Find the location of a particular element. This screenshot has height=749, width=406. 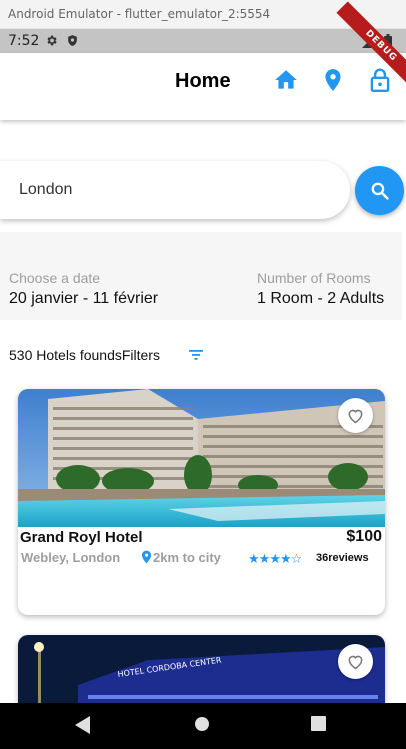

android-nav-bar is located at coordinates (203, 726).